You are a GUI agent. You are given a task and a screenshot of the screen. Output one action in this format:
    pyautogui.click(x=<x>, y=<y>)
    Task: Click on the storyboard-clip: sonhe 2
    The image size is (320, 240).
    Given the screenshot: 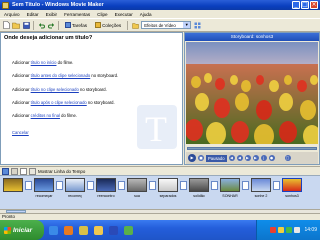 What is the action you would take?
    pyautogui.click(x=261, y=194)
    